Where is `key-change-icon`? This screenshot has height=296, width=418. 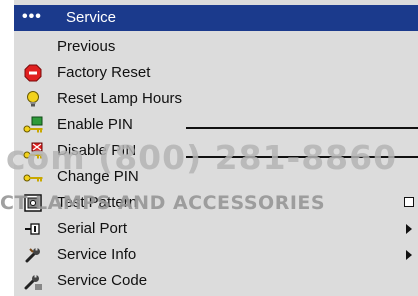 key-change-icon is located at coordinates (33, 178).